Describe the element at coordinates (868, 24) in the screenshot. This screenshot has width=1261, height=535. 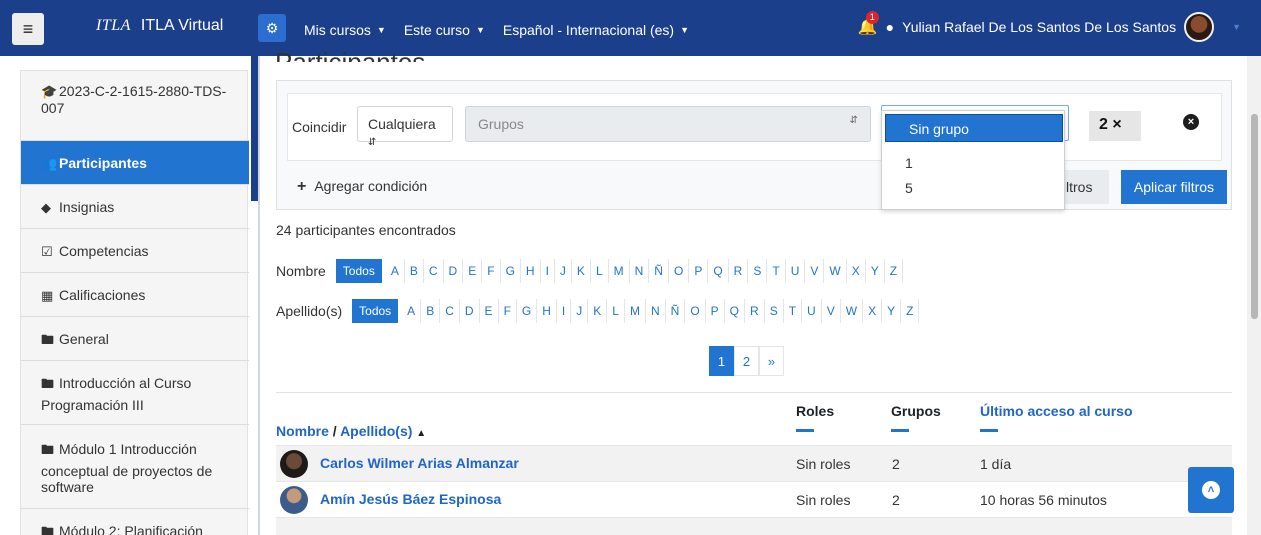
I see `bell-icon: 🔔 1` at that location.